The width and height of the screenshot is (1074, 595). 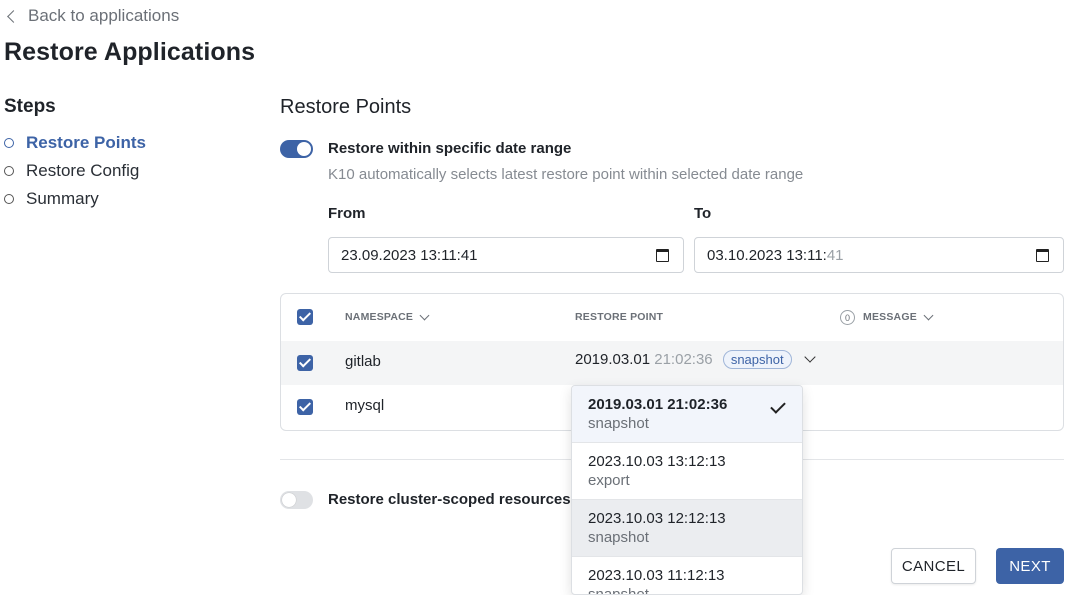 I want to click on cluster-scoped-toggle, so click(x=296, y=500).